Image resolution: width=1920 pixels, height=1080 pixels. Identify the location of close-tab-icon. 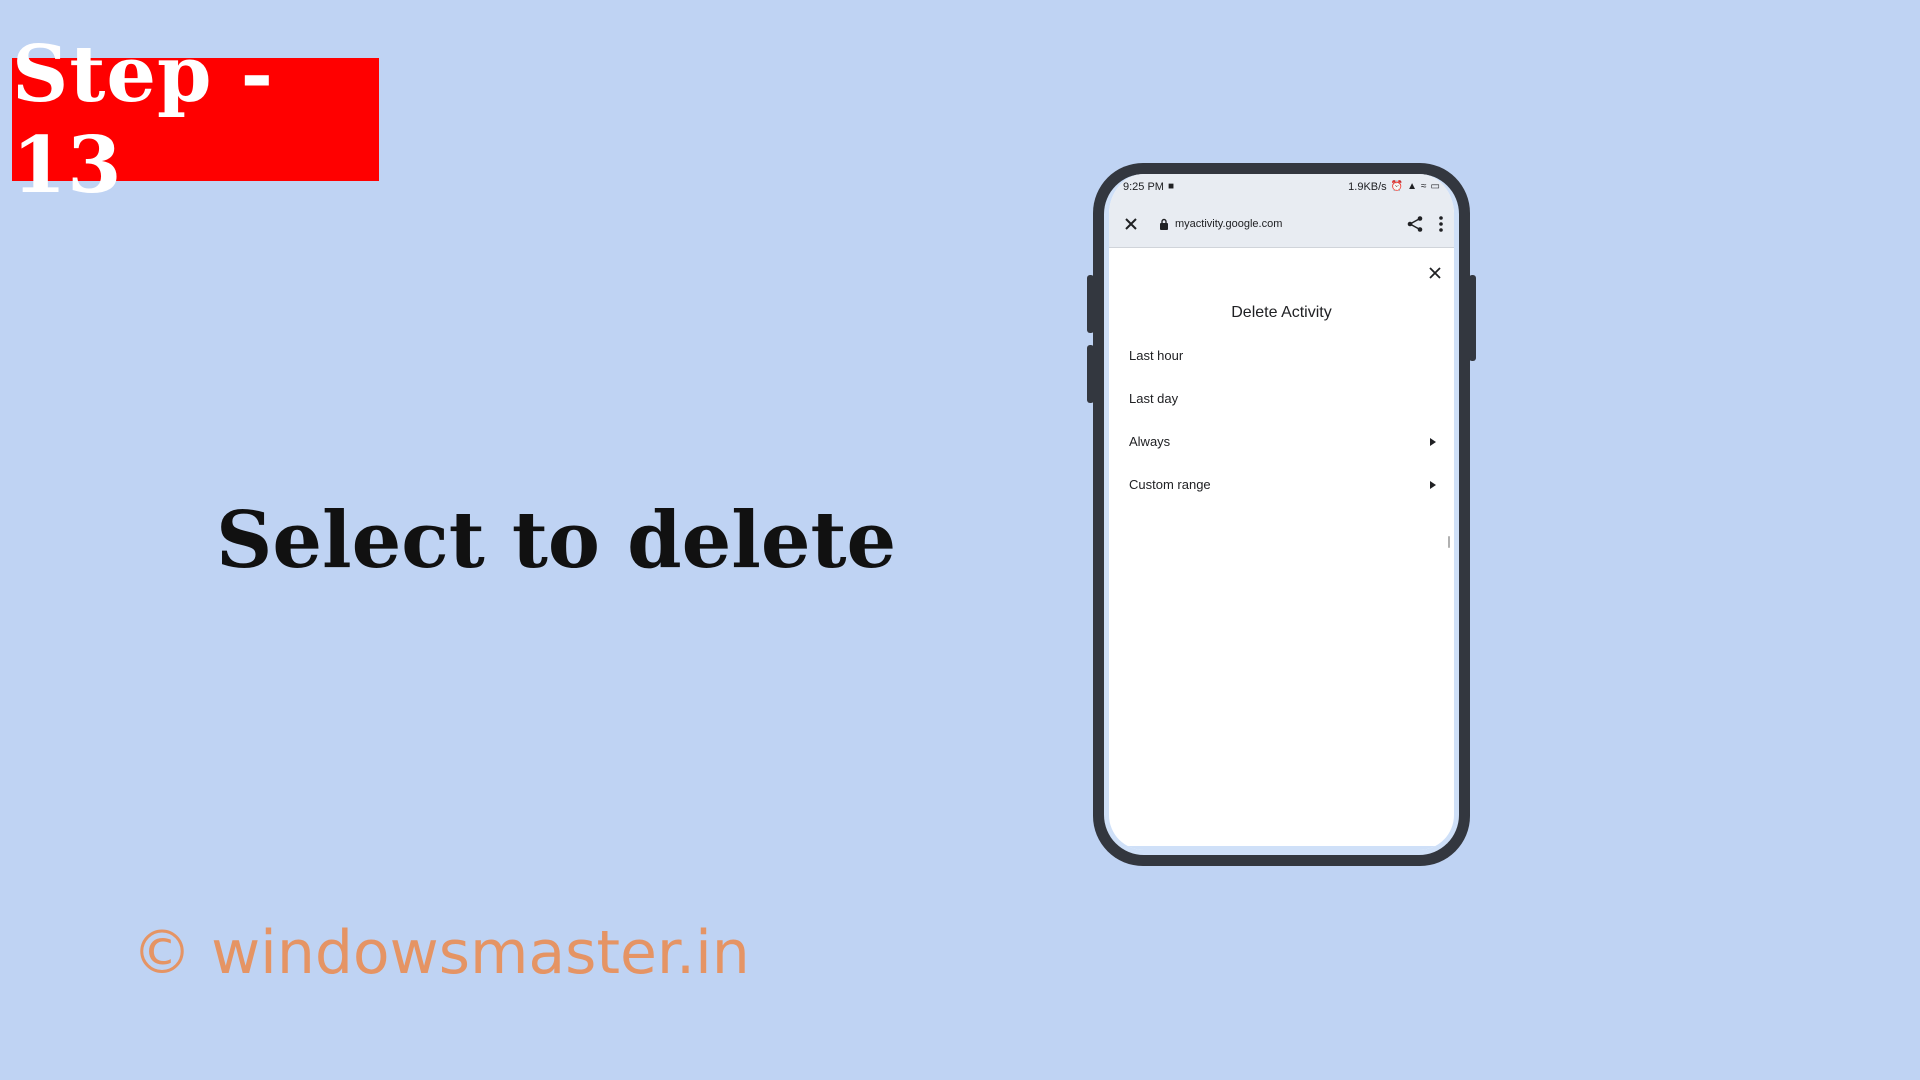
(1131, 224).